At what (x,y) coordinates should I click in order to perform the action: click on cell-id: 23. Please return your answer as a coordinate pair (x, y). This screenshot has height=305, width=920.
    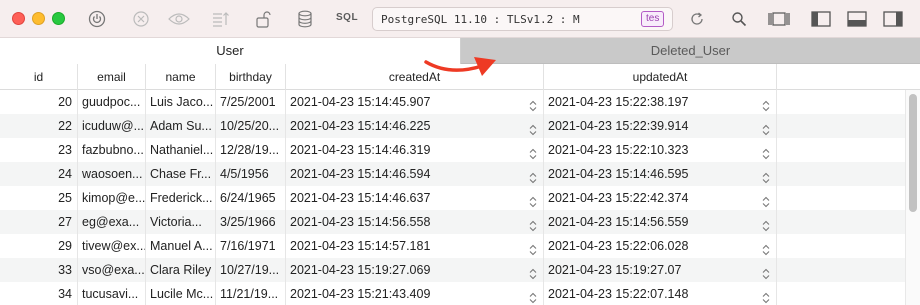
    Looking at the image, I should click on (39, 150).